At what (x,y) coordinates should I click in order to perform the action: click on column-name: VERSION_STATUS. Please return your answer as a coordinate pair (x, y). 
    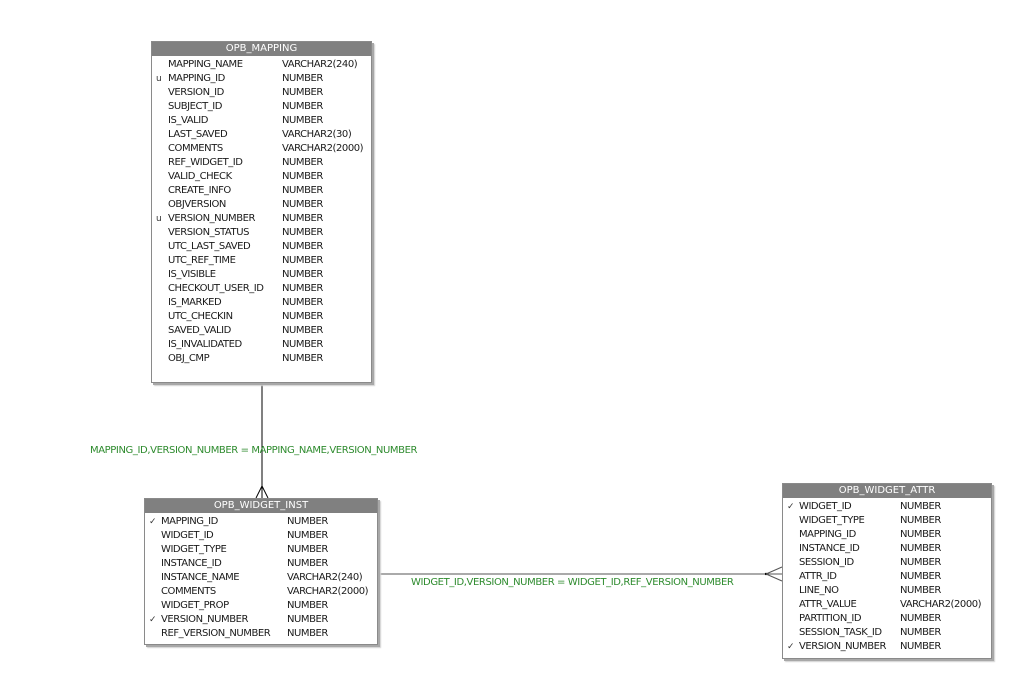
    Looking at the image, I should click on (208, 232).